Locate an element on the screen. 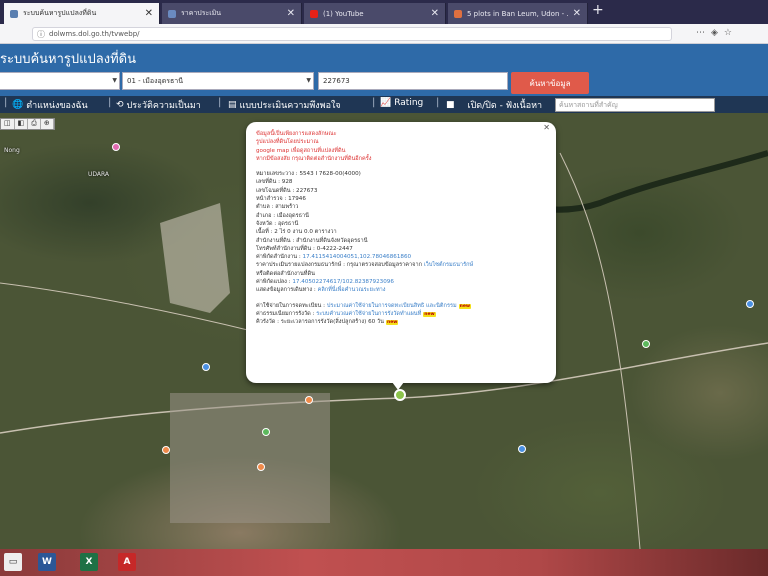 This screenshot has width=768, height=576. new-tab-icon: + is located at coordinates (598, 10).